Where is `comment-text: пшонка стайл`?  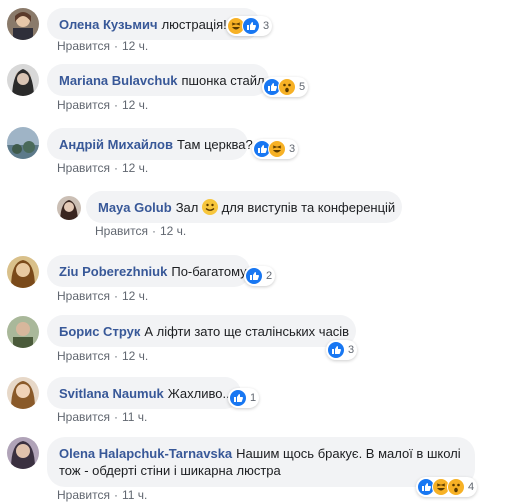 comment-text: пшонка стайл is located at coordinates (223, 80).